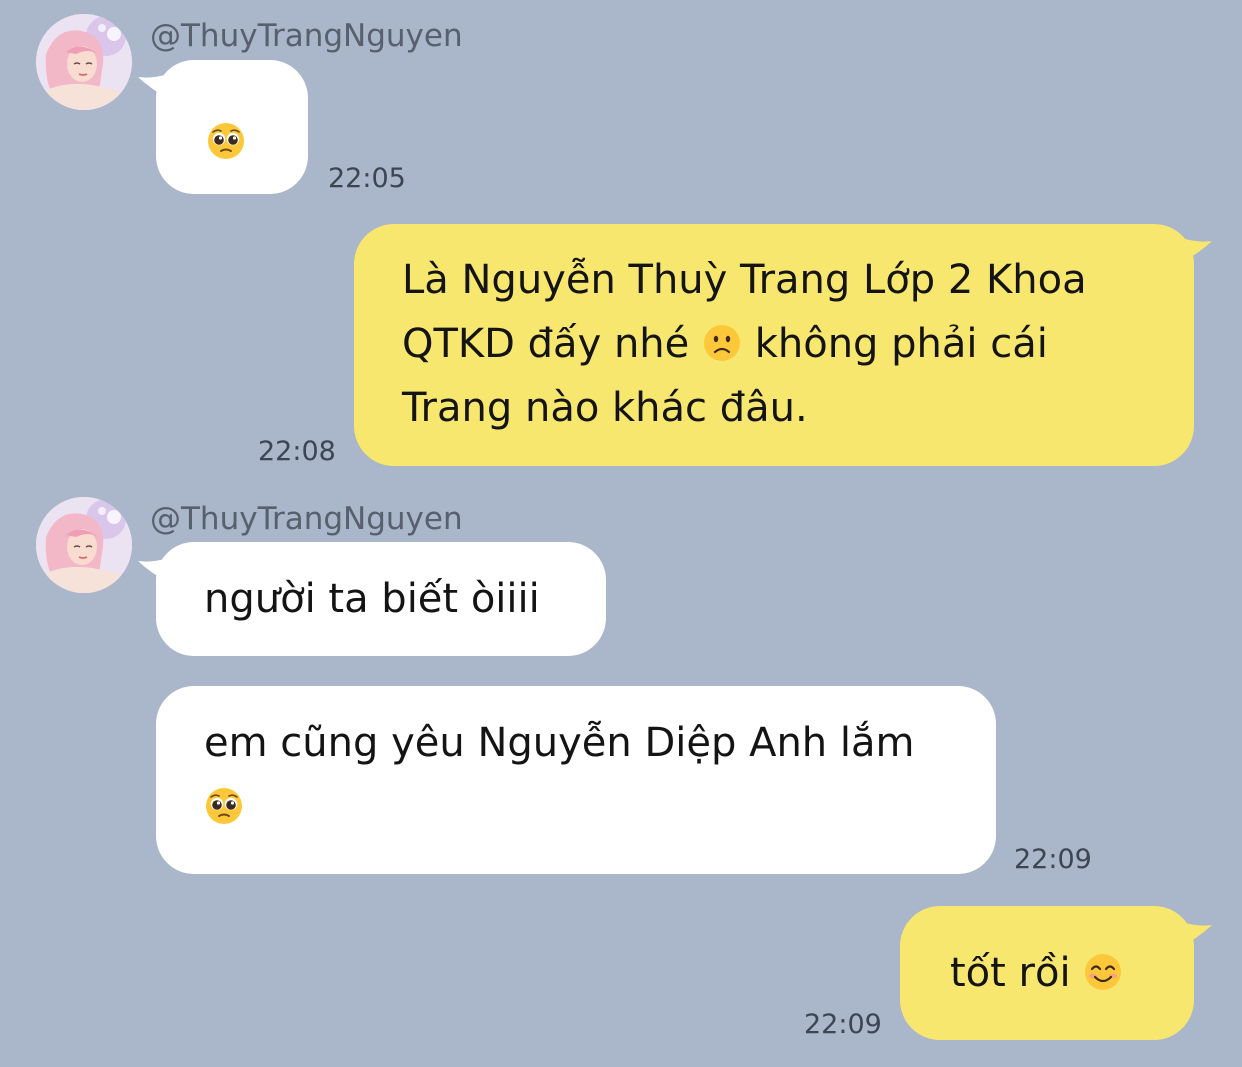  What do you see at coordinates (744, 280) in the screenshot?
I see `message-text-line: Là Nguyễn Thuỳ Trang Lớp 2 Khoa` at bounding box center [744, 280].